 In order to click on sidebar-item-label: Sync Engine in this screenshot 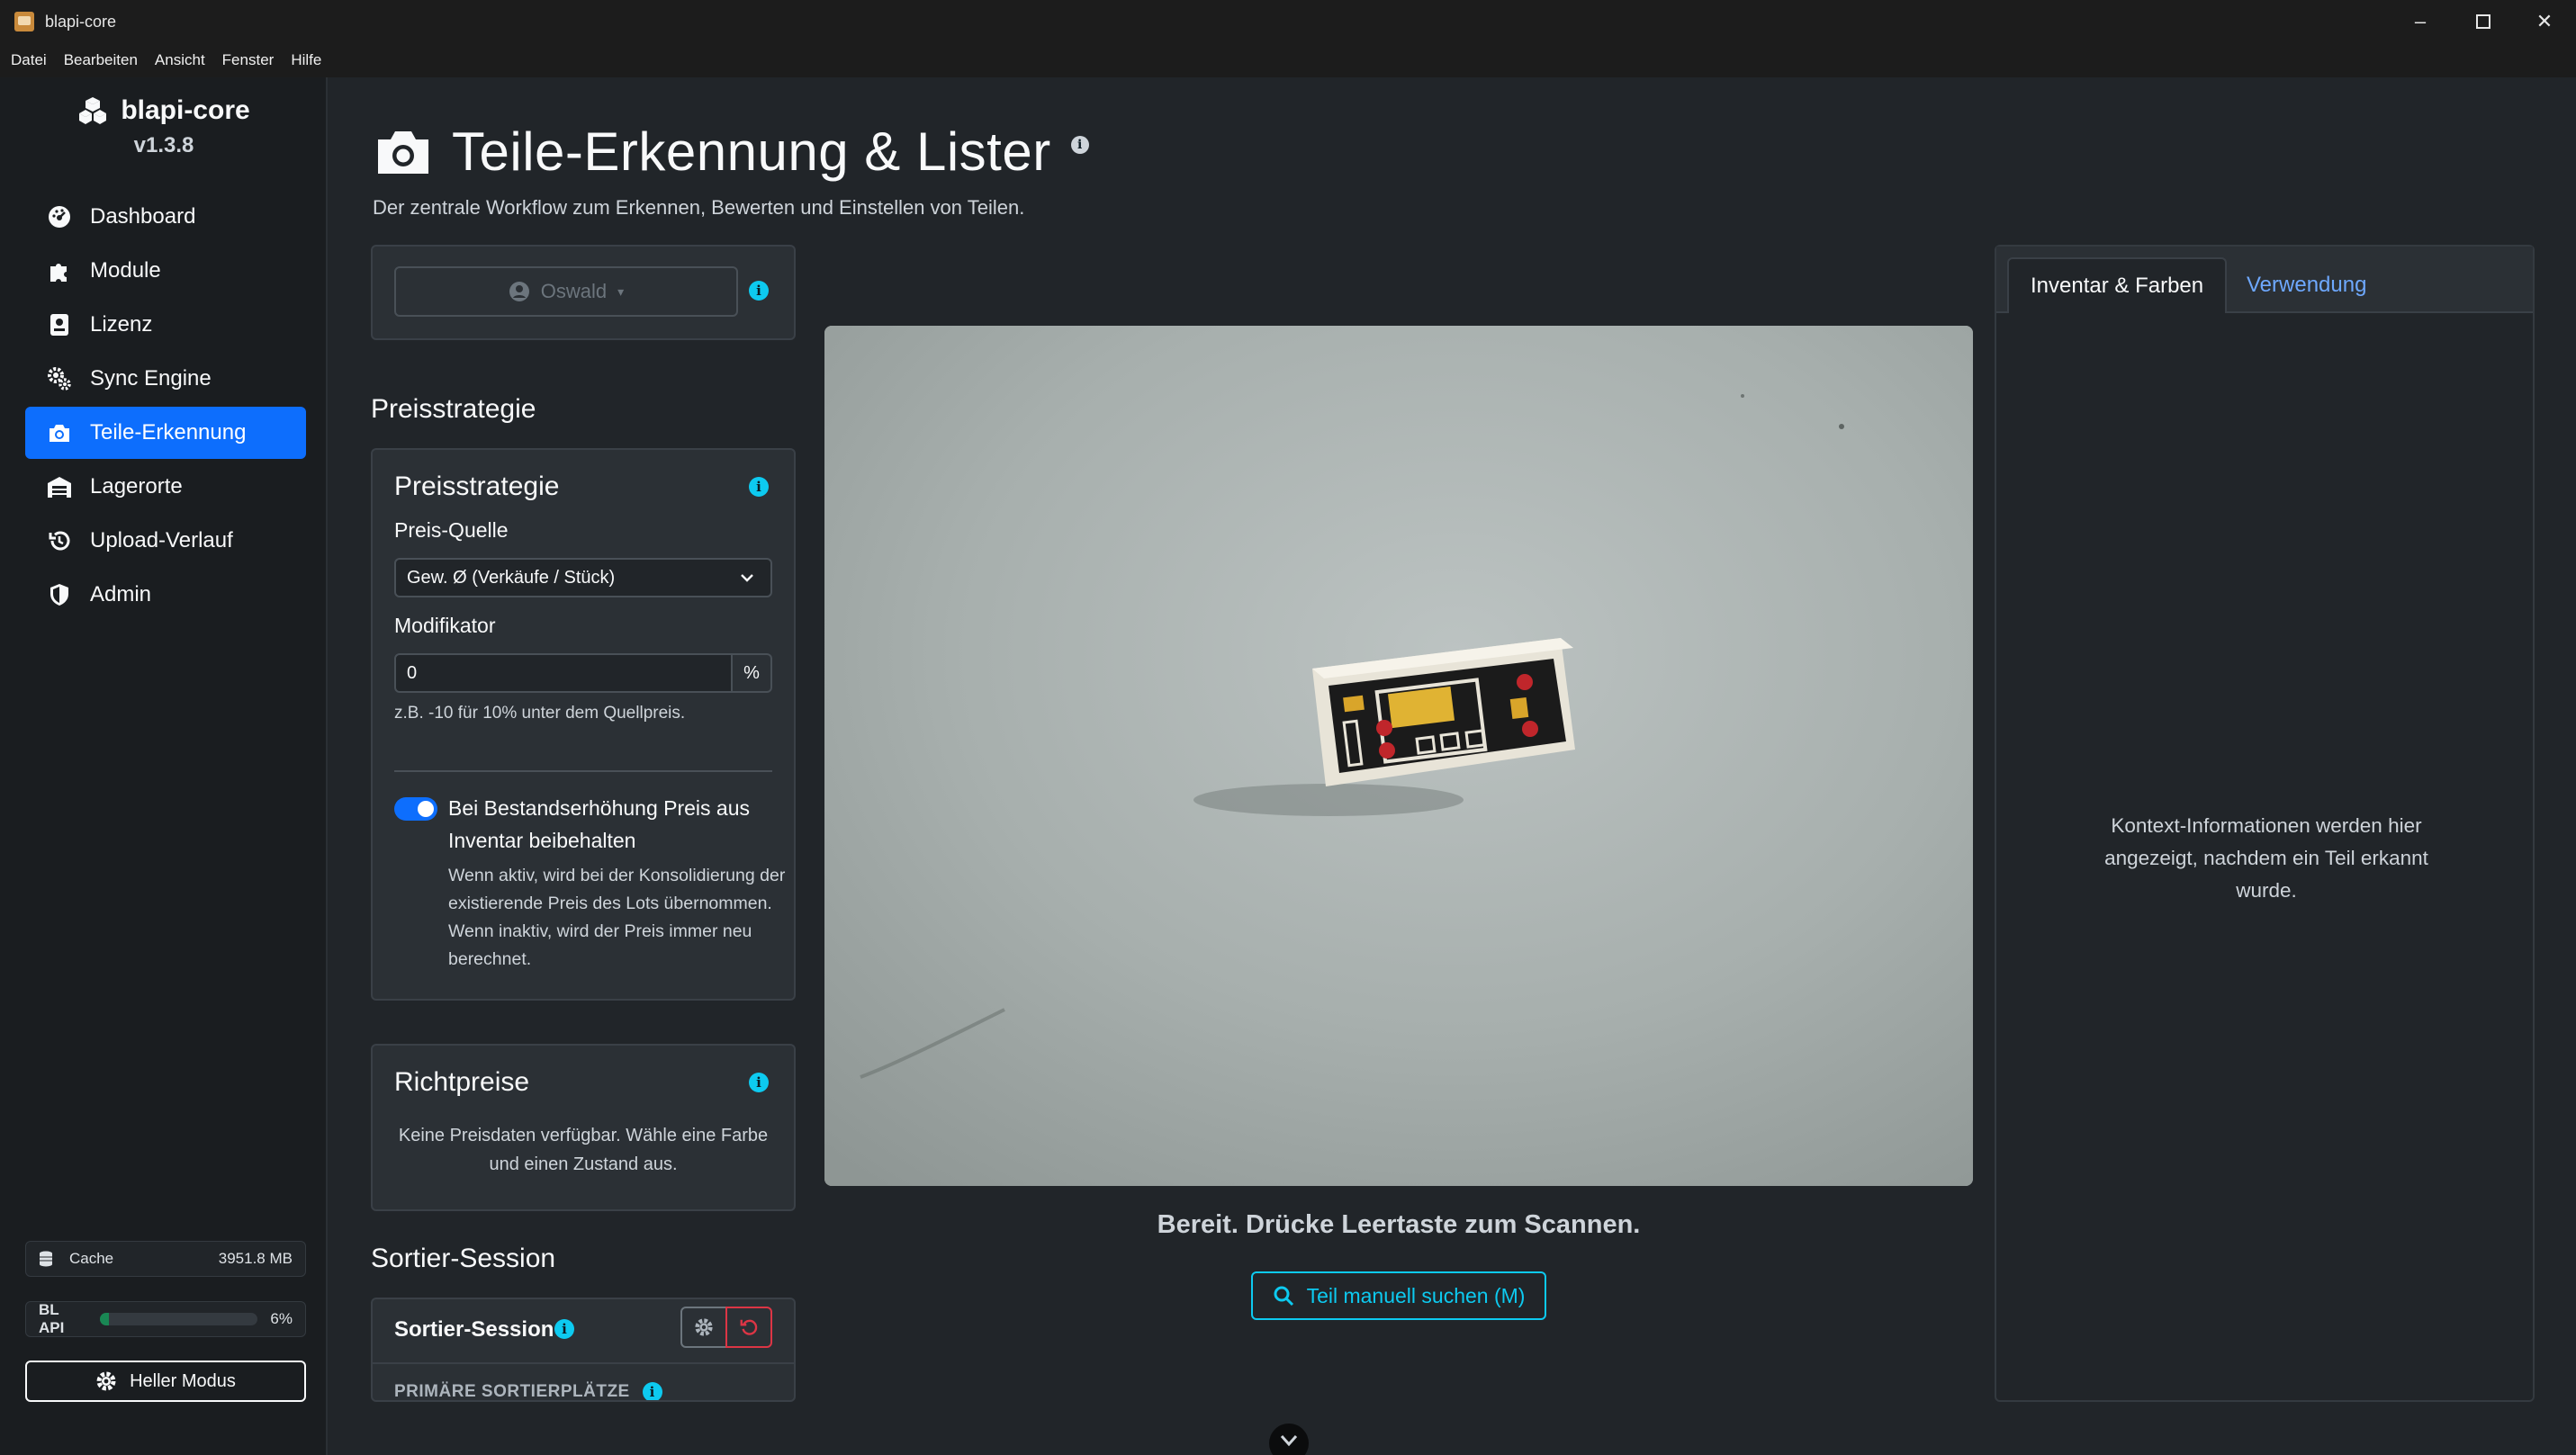, I will do `click(151, 378)`.